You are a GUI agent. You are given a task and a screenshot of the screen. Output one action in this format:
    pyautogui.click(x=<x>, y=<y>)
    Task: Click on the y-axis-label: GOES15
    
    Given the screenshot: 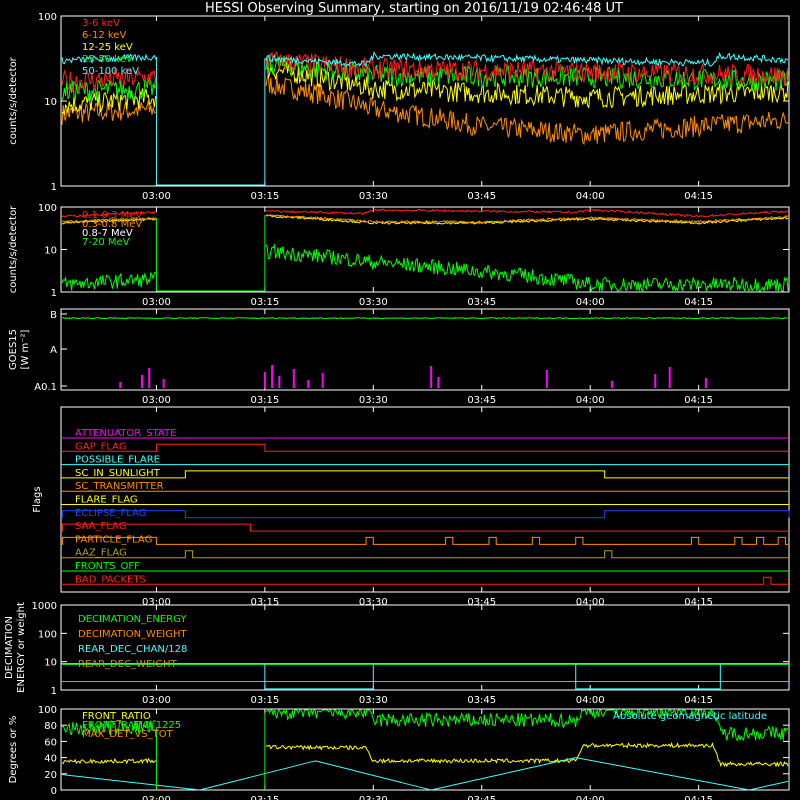 What is the action you would take?
    pyautogui.click(x=13, y=349)
    